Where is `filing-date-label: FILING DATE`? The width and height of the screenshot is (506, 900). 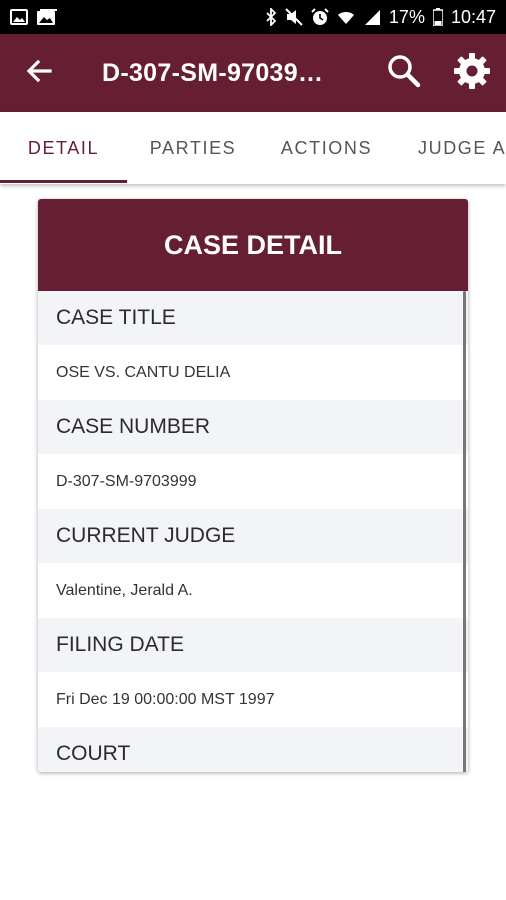
filing-date-label: FILING DATE is located at coordinates (253, 645).